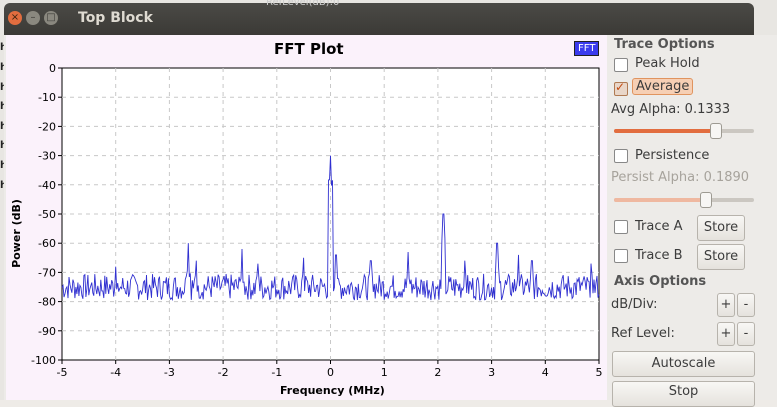 The width and height of the screenshot is (777, 407). Describe the element at coordinates (621, 88) in the screenshot. I see `average-checkbox` at that location.